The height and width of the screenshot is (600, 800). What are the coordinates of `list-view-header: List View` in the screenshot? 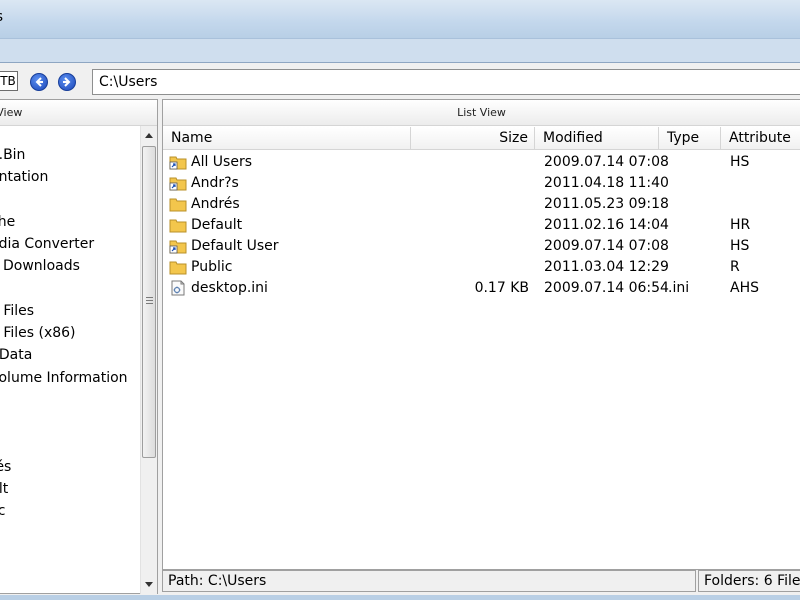 It's located at (481, 113).